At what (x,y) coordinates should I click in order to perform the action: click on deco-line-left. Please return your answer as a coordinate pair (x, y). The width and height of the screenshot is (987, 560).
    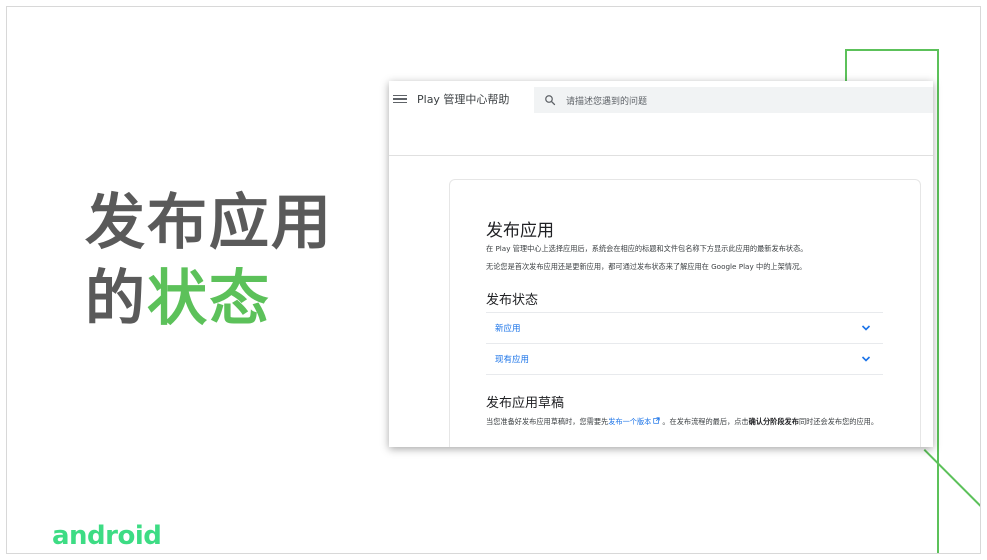
    Looking at the image, I should click on (846, 66).